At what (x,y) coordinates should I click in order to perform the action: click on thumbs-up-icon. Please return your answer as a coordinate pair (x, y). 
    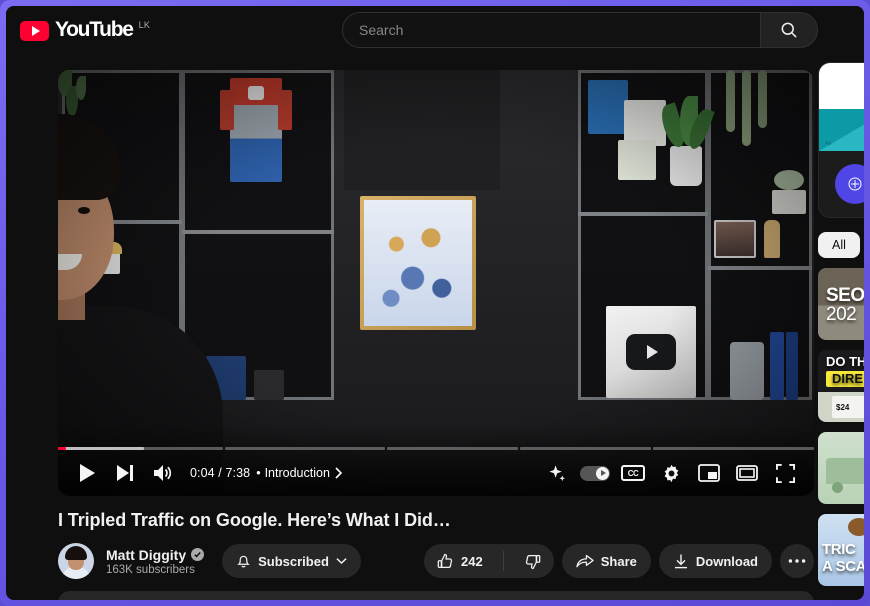
    Looking at the image, I should click on (445, 560).